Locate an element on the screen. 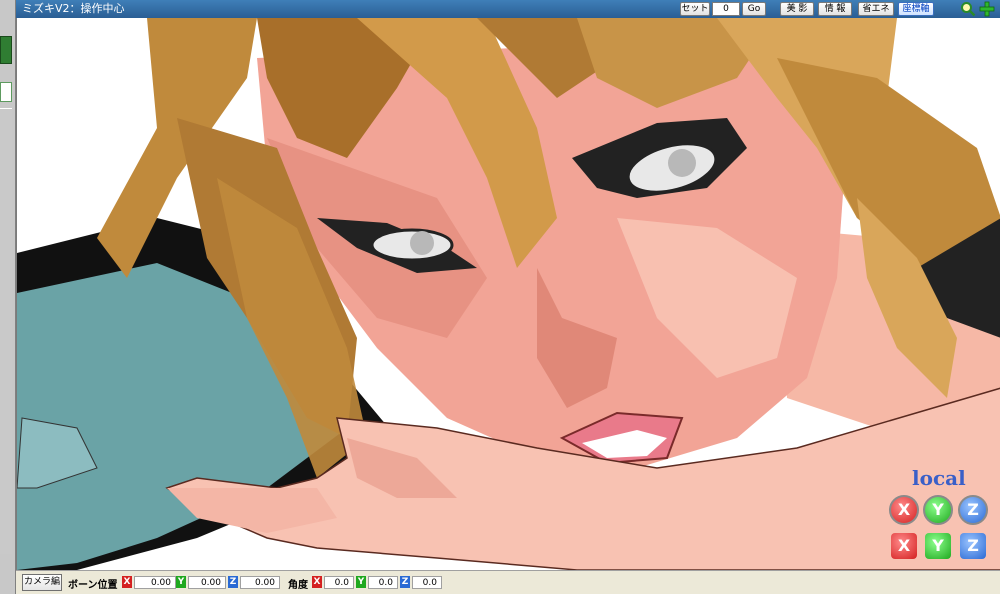 This screenshot has height=594, width=1000. window-title: ミズキV2：操作中心 is located at coordinates (73, 8).